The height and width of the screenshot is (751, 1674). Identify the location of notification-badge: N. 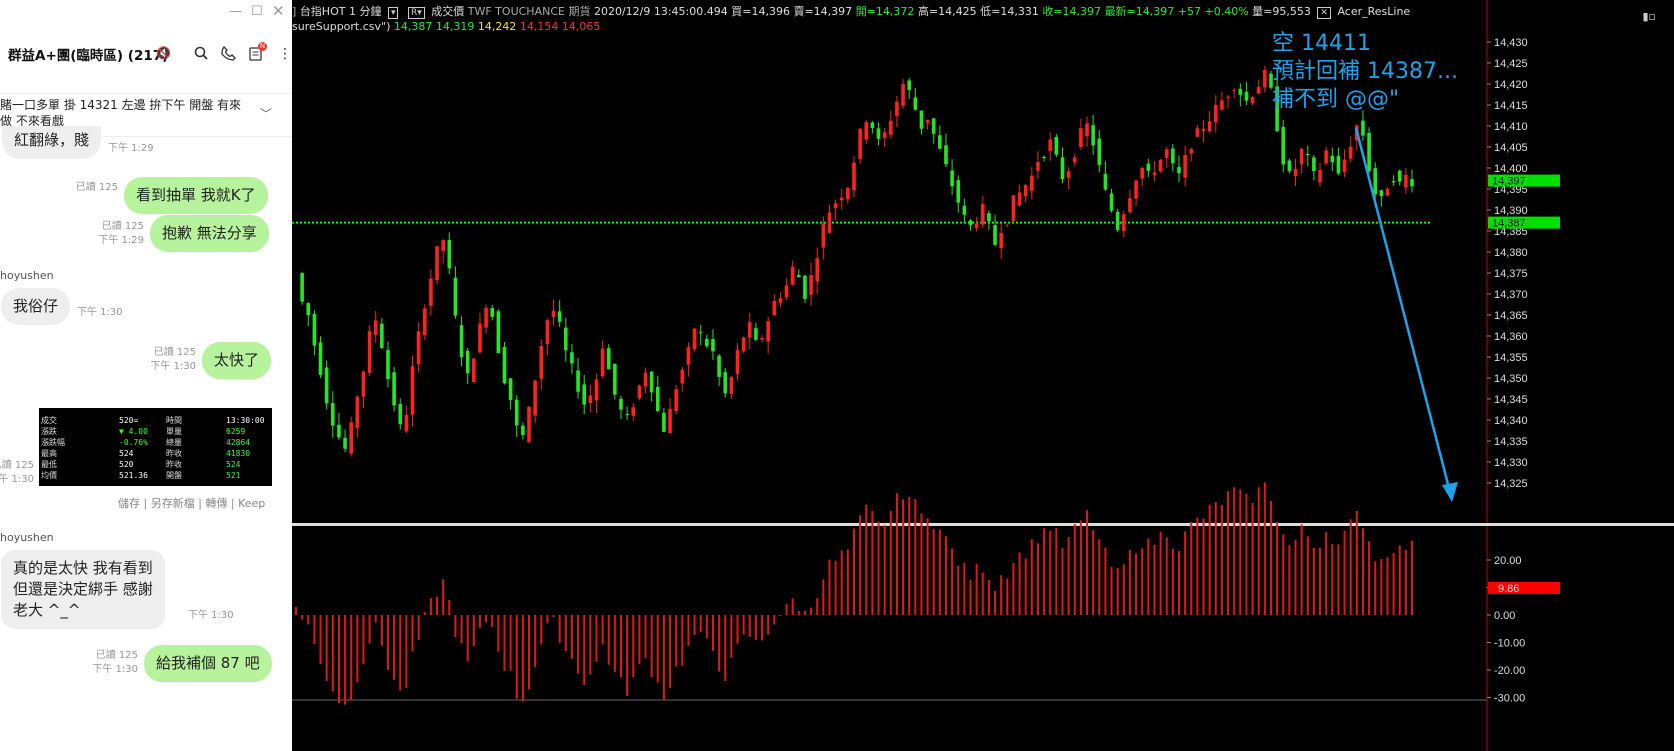
(262, 46).